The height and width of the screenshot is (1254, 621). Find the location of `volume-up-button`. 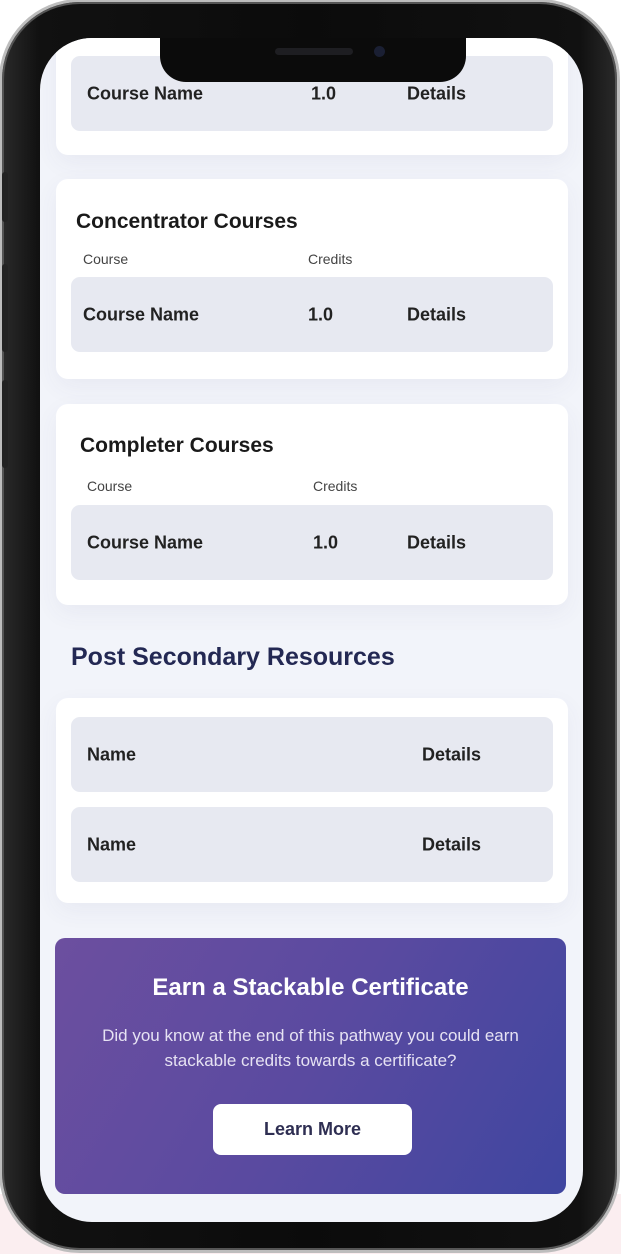

volume-up-button is located at coordinates (5, 308).